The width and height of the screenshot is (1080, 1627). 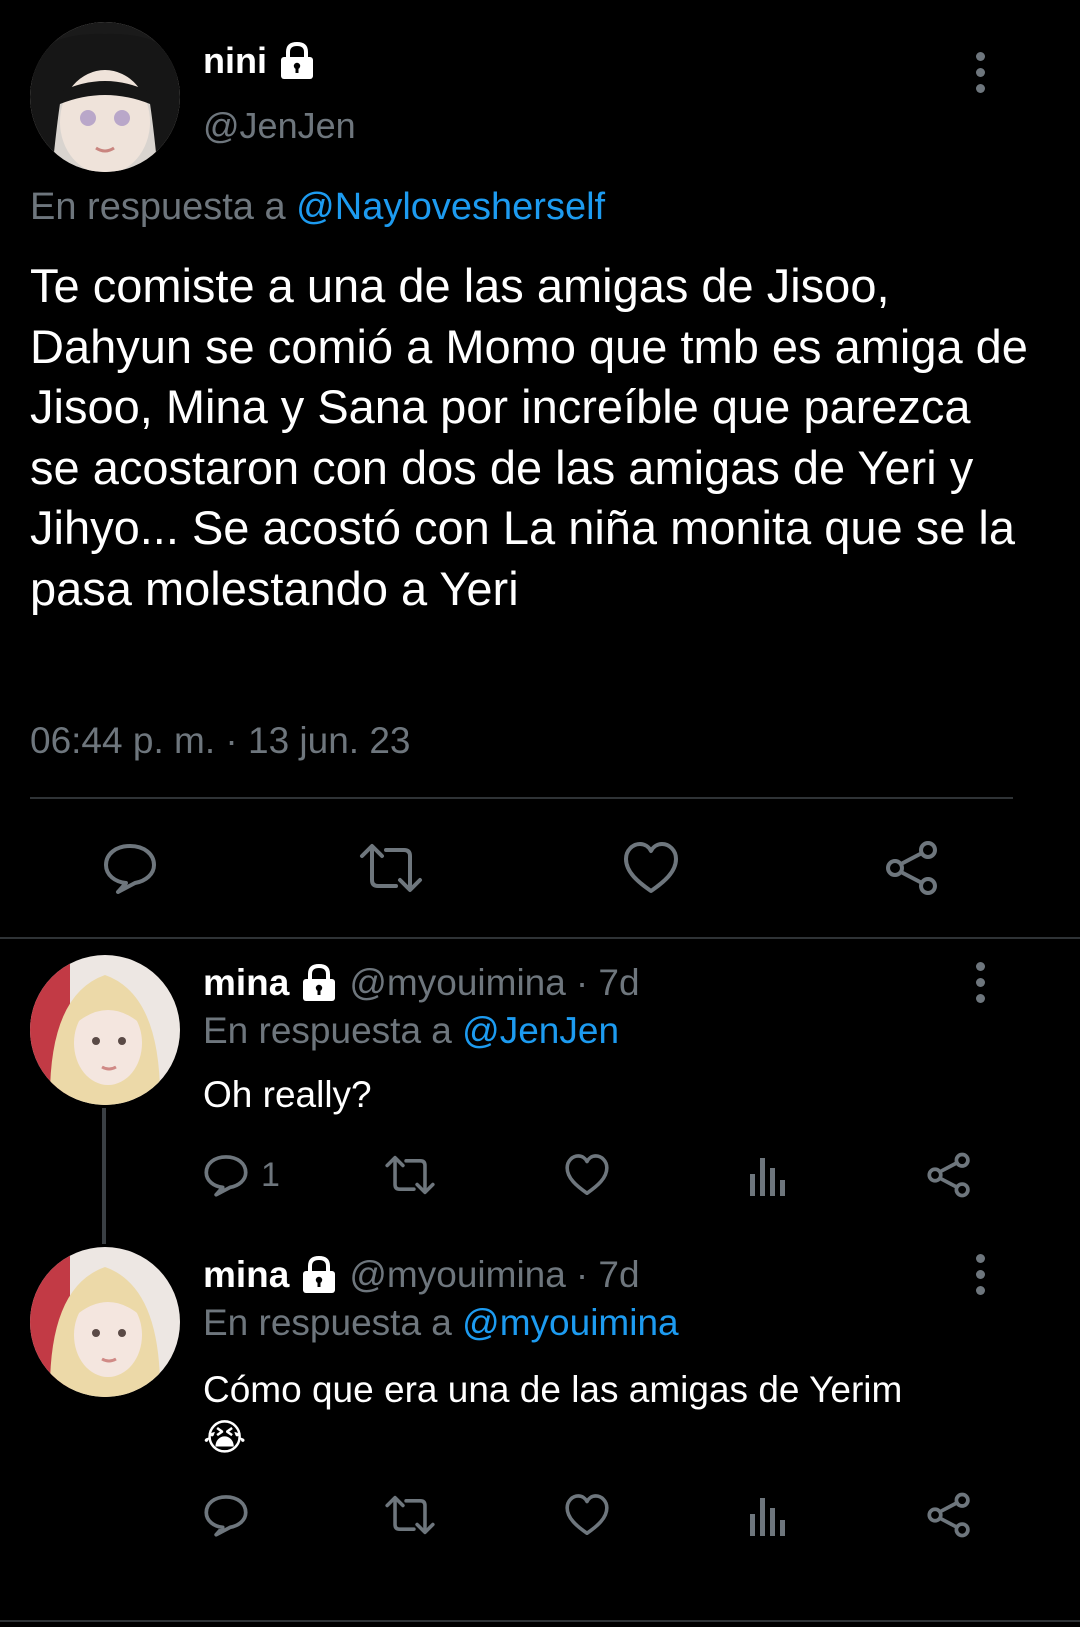 I want to click on timestamp: 06:44 p. m. · 13 jun. 23, so click(x=220, y=740).